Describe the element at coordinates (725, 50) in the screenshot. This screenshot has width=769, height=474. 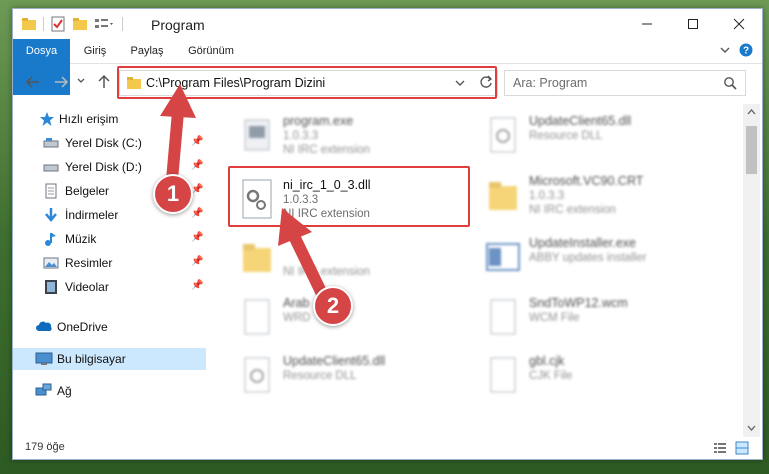
I see `chevron-down-icon` at that location.